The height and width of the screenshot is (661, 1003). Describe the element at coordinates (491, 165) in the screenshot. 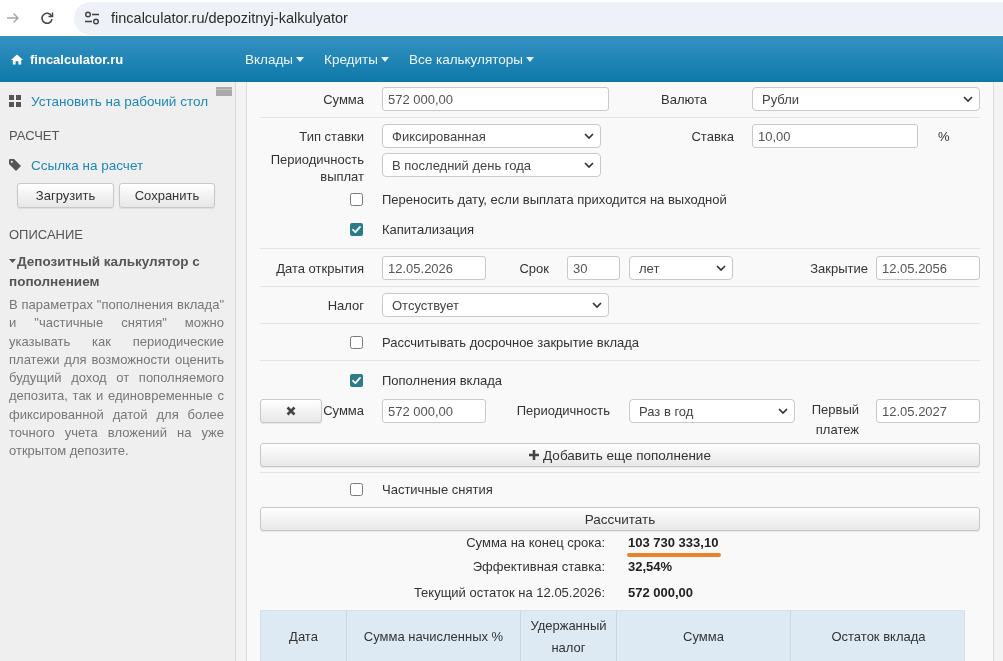

I see `dropdown: В последний день года` at that location.